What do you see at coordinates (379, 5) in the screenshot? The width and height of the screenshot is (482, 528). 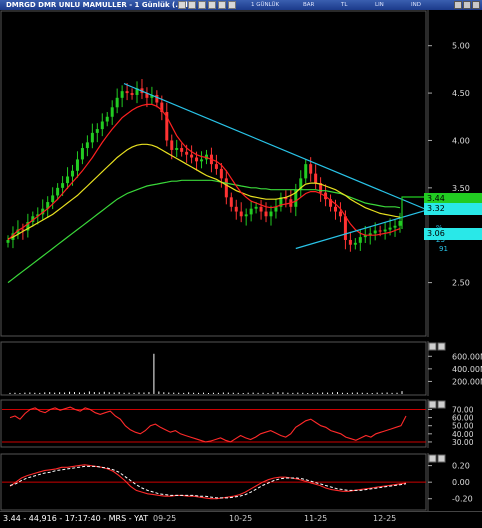 I see `toolbar-label-lin: LIN` at bounding box center [379, 5].